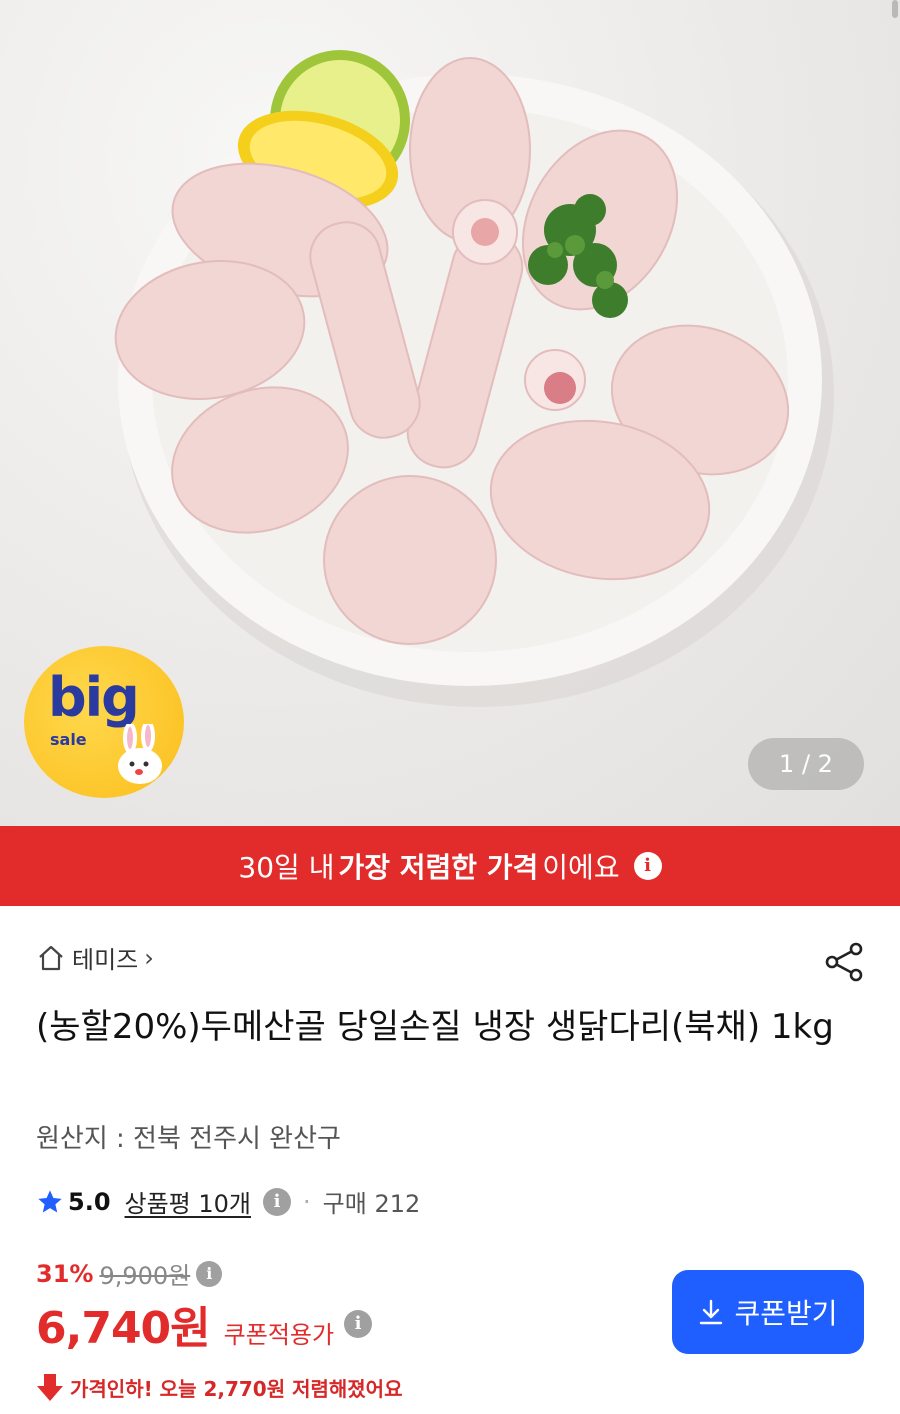 Image resolution: width=900 pixels, height=1414 pixels. I want to click on badge-big-text: big, so click(94, 697).